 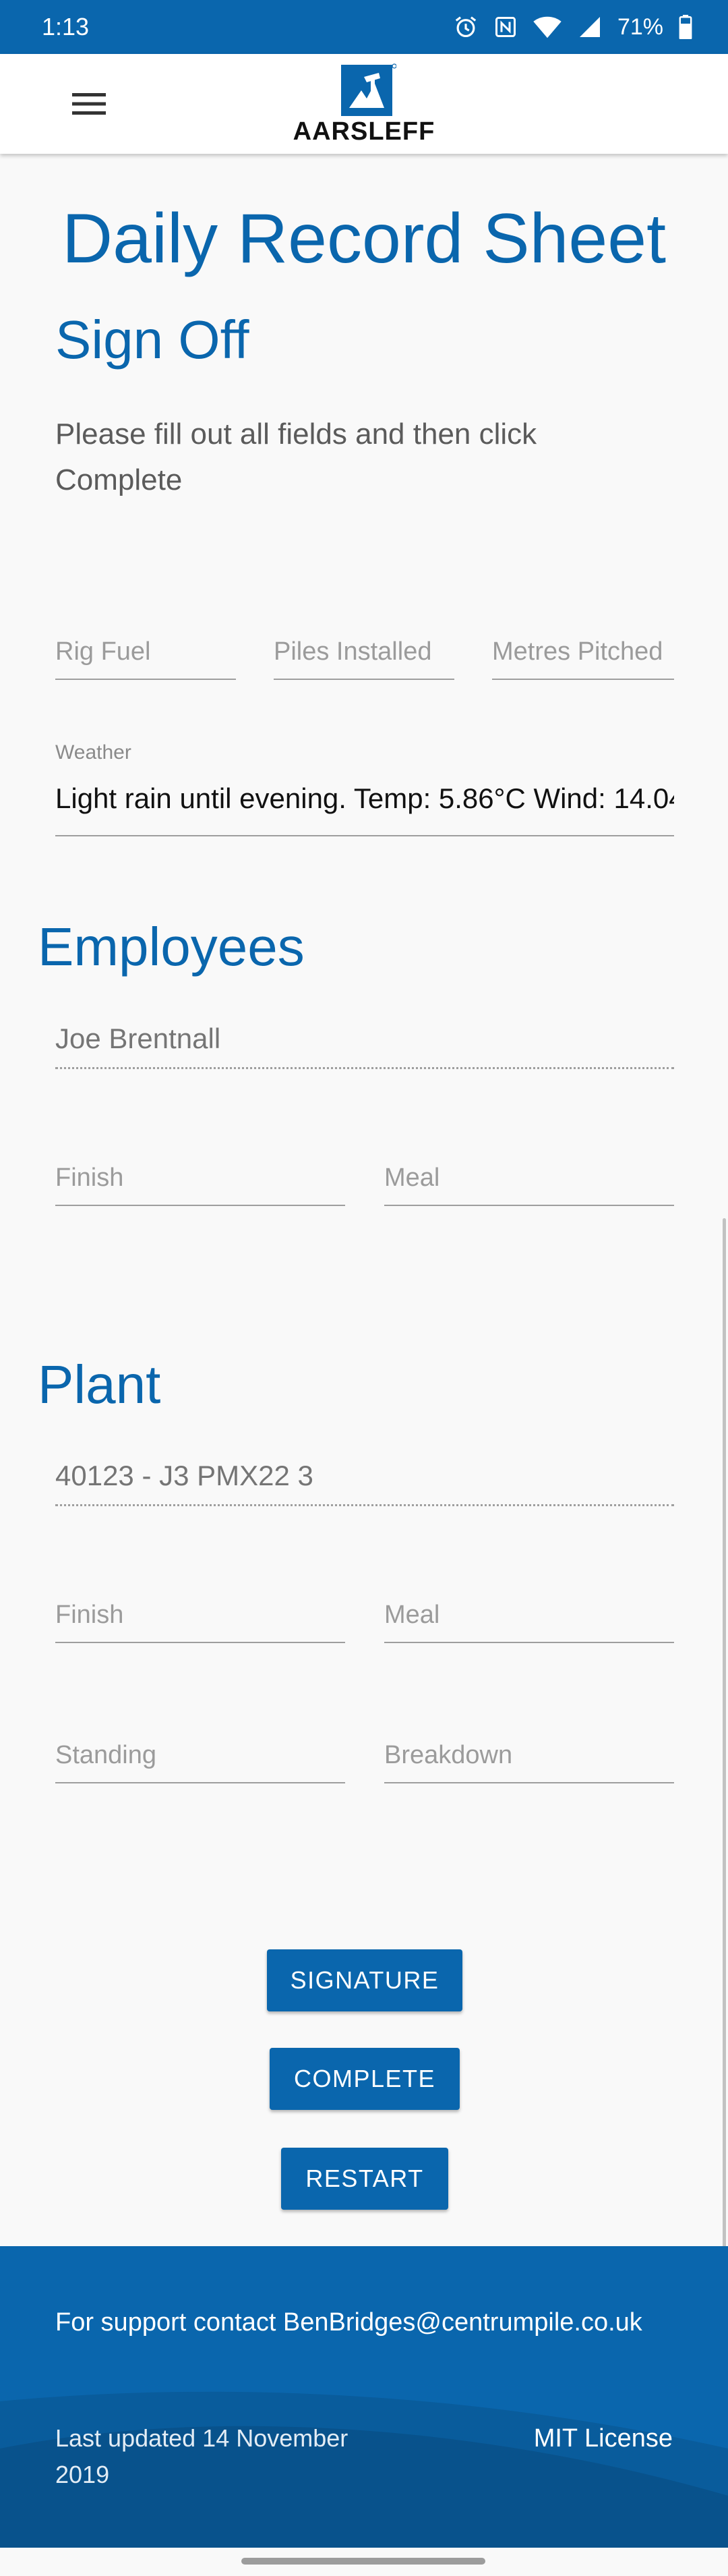 I want to click on battery-percent: 71%, so click(x=640, y=27).